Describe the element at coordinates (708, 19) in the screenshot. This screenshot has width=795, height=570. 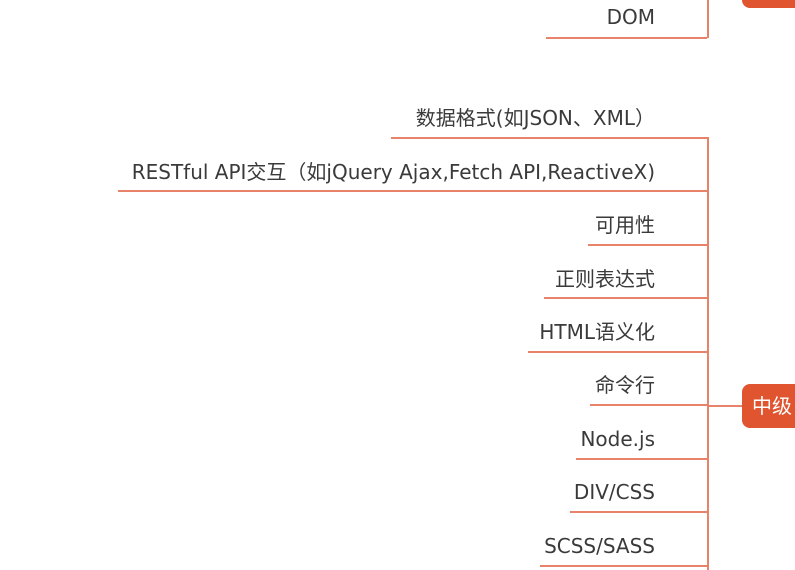
I see `upper-branch-connector` at that location.